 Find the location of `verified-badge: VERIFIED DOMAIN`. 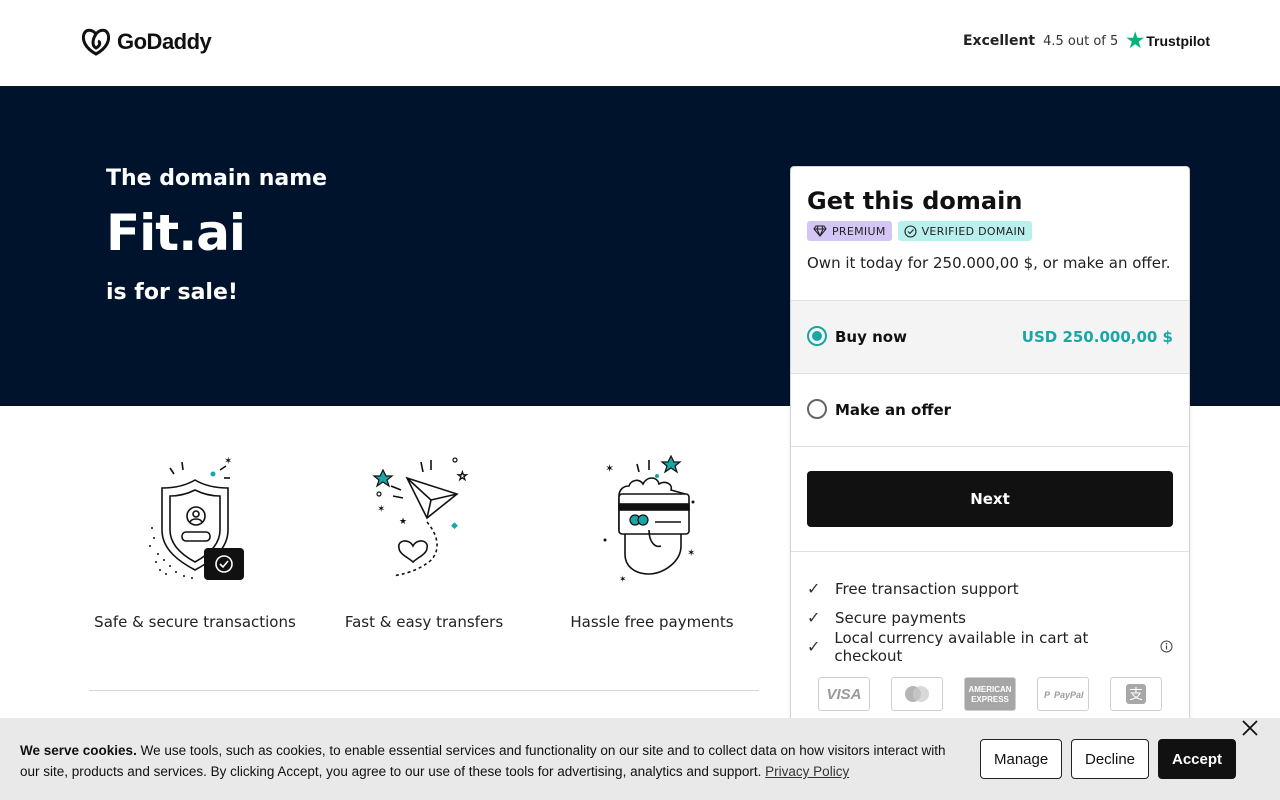

verified-badge: VERIFIED DOMAIN is located at coordinates (964, 231).